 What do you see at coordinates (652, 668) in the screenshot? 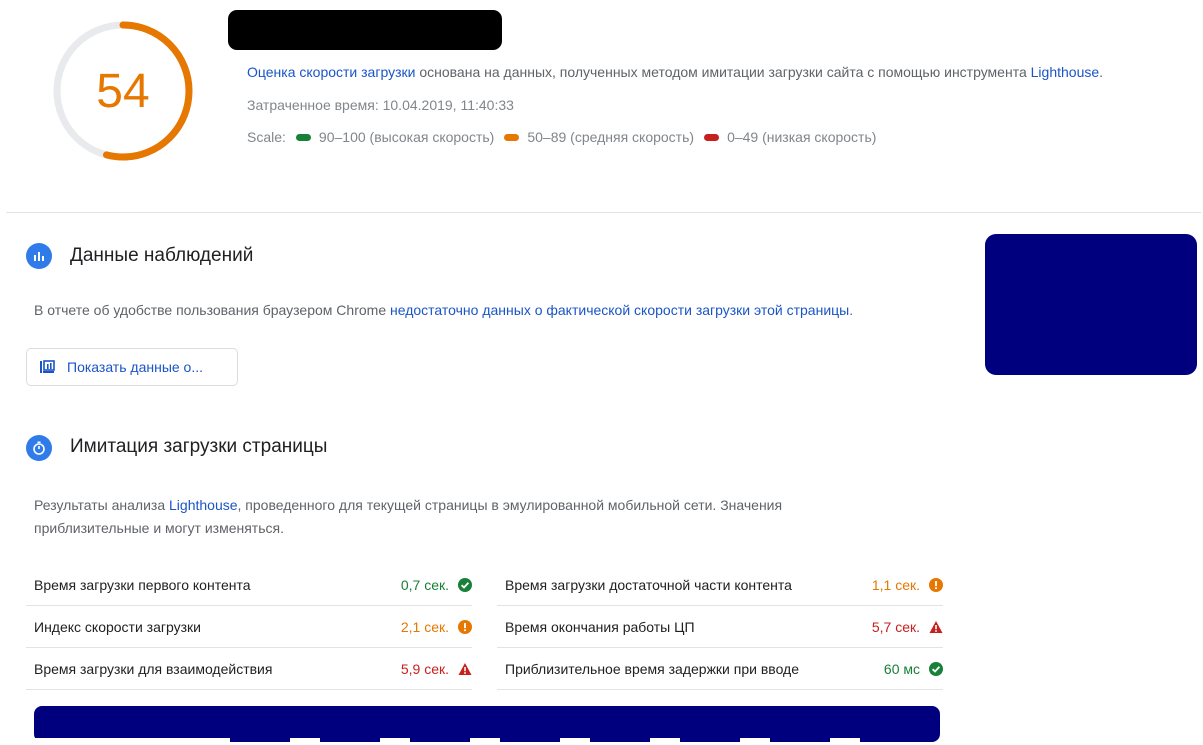
I see `metric-name: Приблизительное время задержки при вводе` at bounding box center [652, 668].